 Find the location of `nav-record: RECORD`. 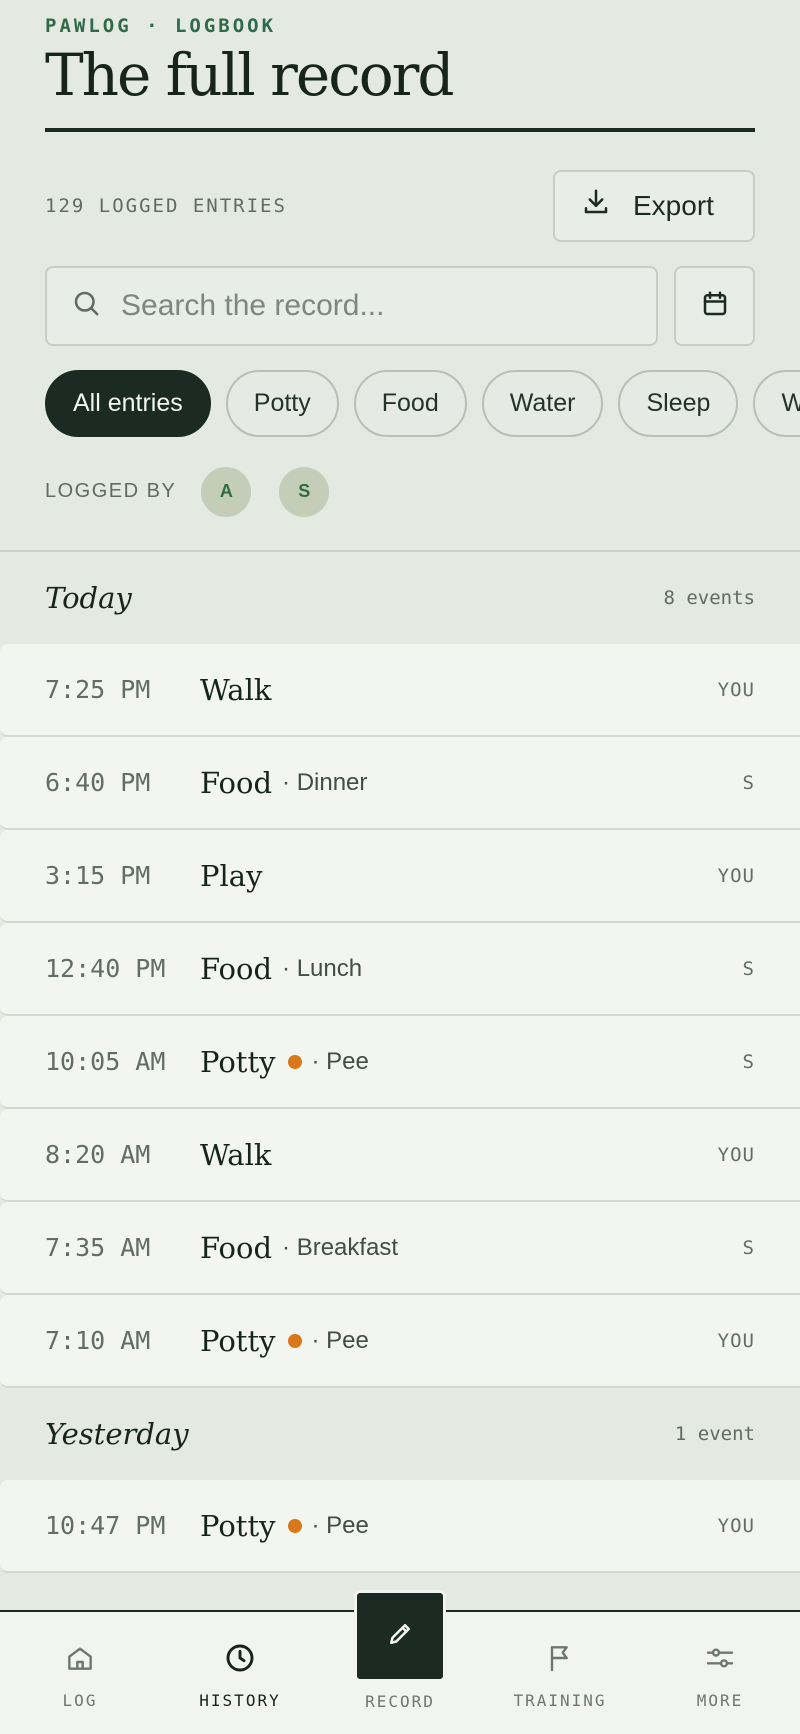

nav-record: RECORD is located at coordinates (400, 1650).